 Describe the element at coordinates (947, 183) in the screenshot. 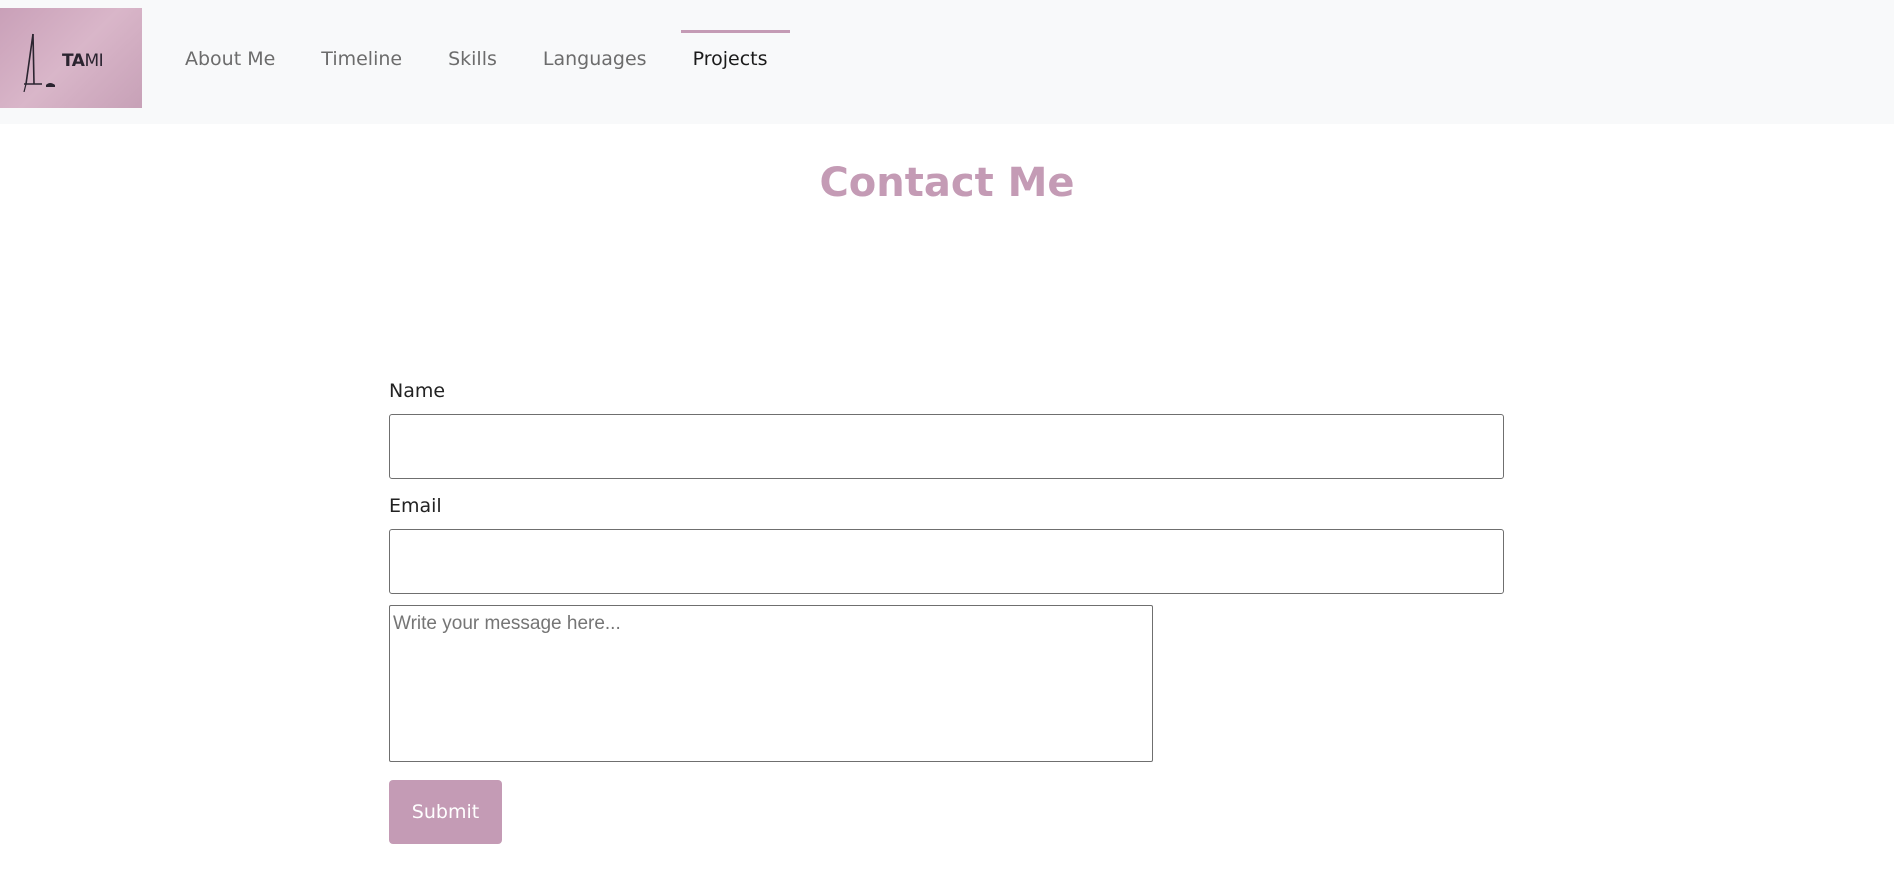

I see `page-title: Contact Me` at that location.